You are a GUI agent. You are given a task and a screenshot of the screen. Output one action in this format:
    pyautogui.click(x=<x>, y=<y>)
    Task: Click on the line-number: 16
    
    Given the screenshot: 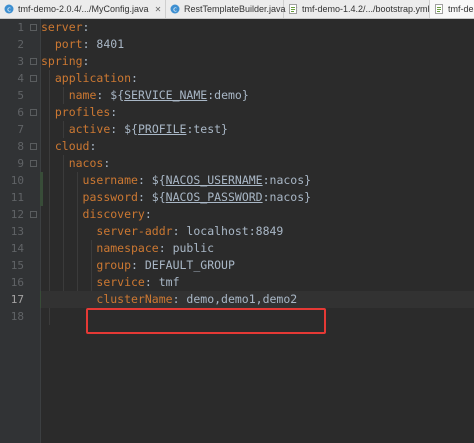 What is the action you would take?
    pyautogui.click(x=17, y=282)
    